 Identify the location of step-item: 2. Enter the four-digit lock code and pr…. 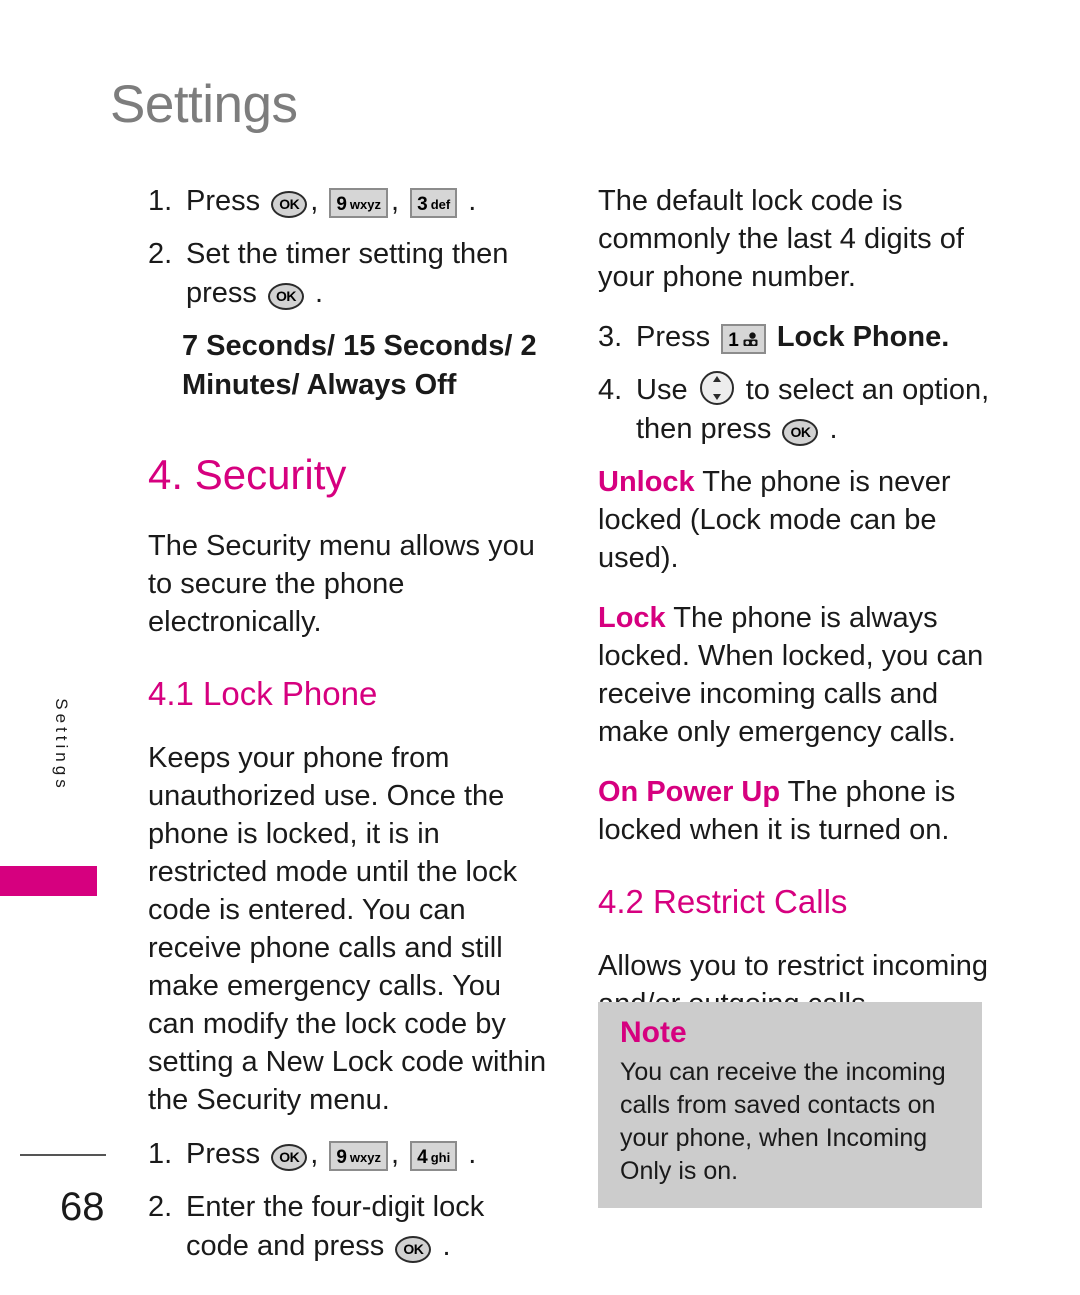
(350, 1227).